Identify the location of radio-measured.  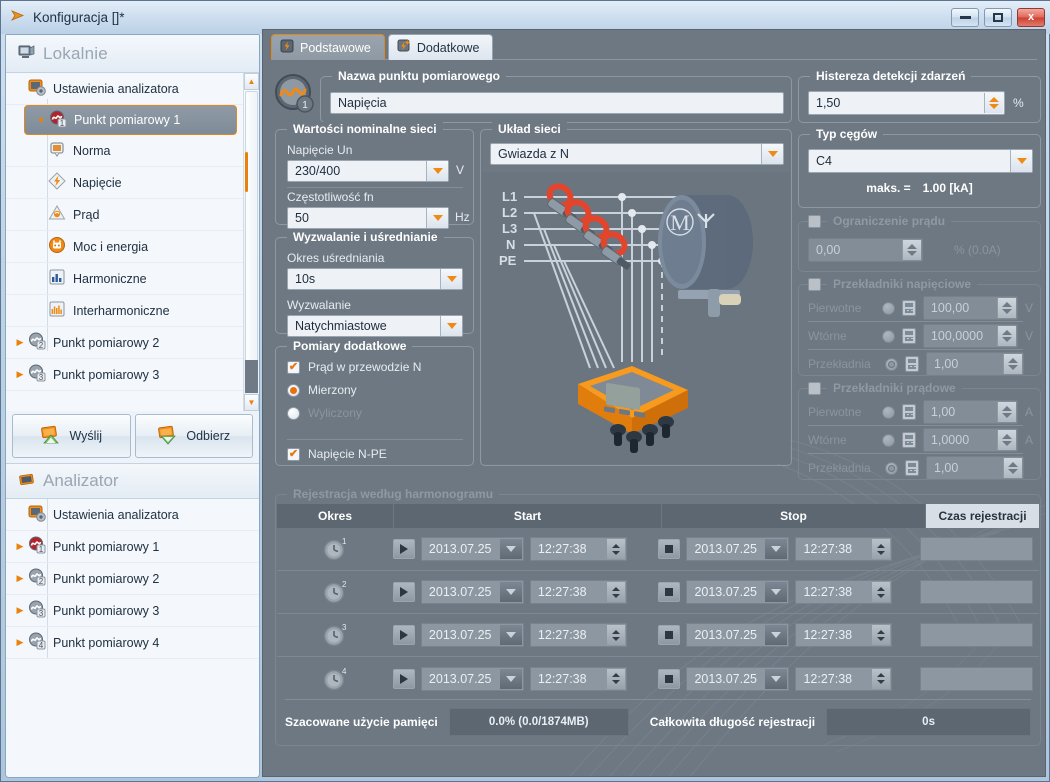
(293, 390).